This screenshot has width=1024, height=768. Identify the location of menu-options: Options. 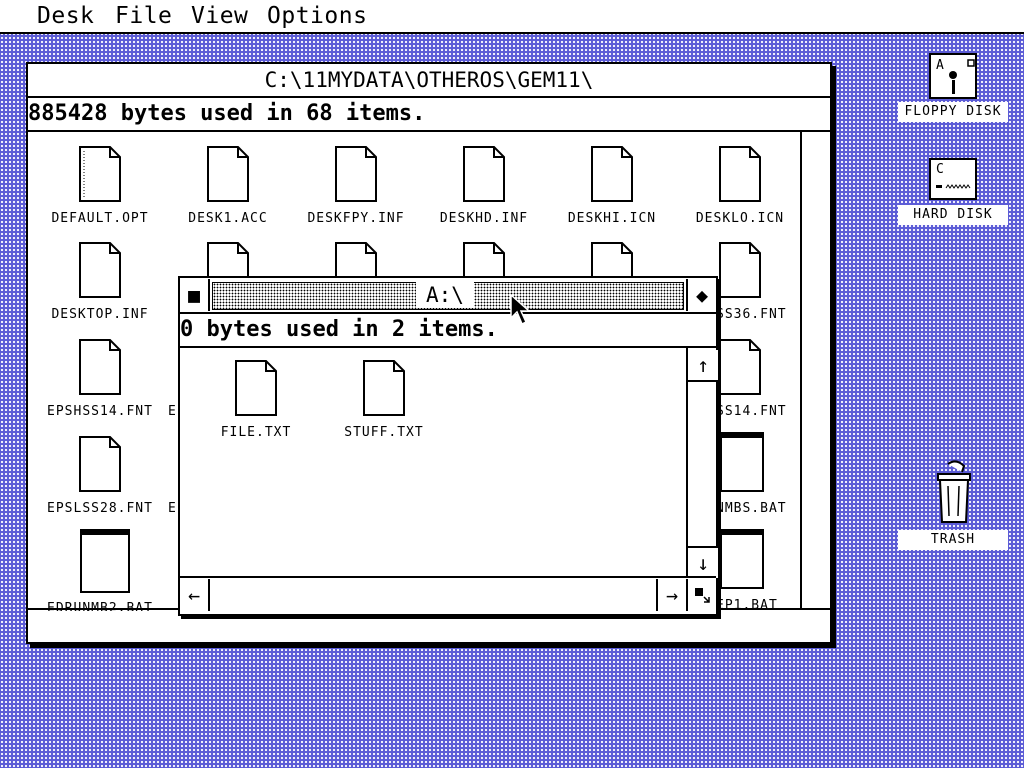
(317, 16).